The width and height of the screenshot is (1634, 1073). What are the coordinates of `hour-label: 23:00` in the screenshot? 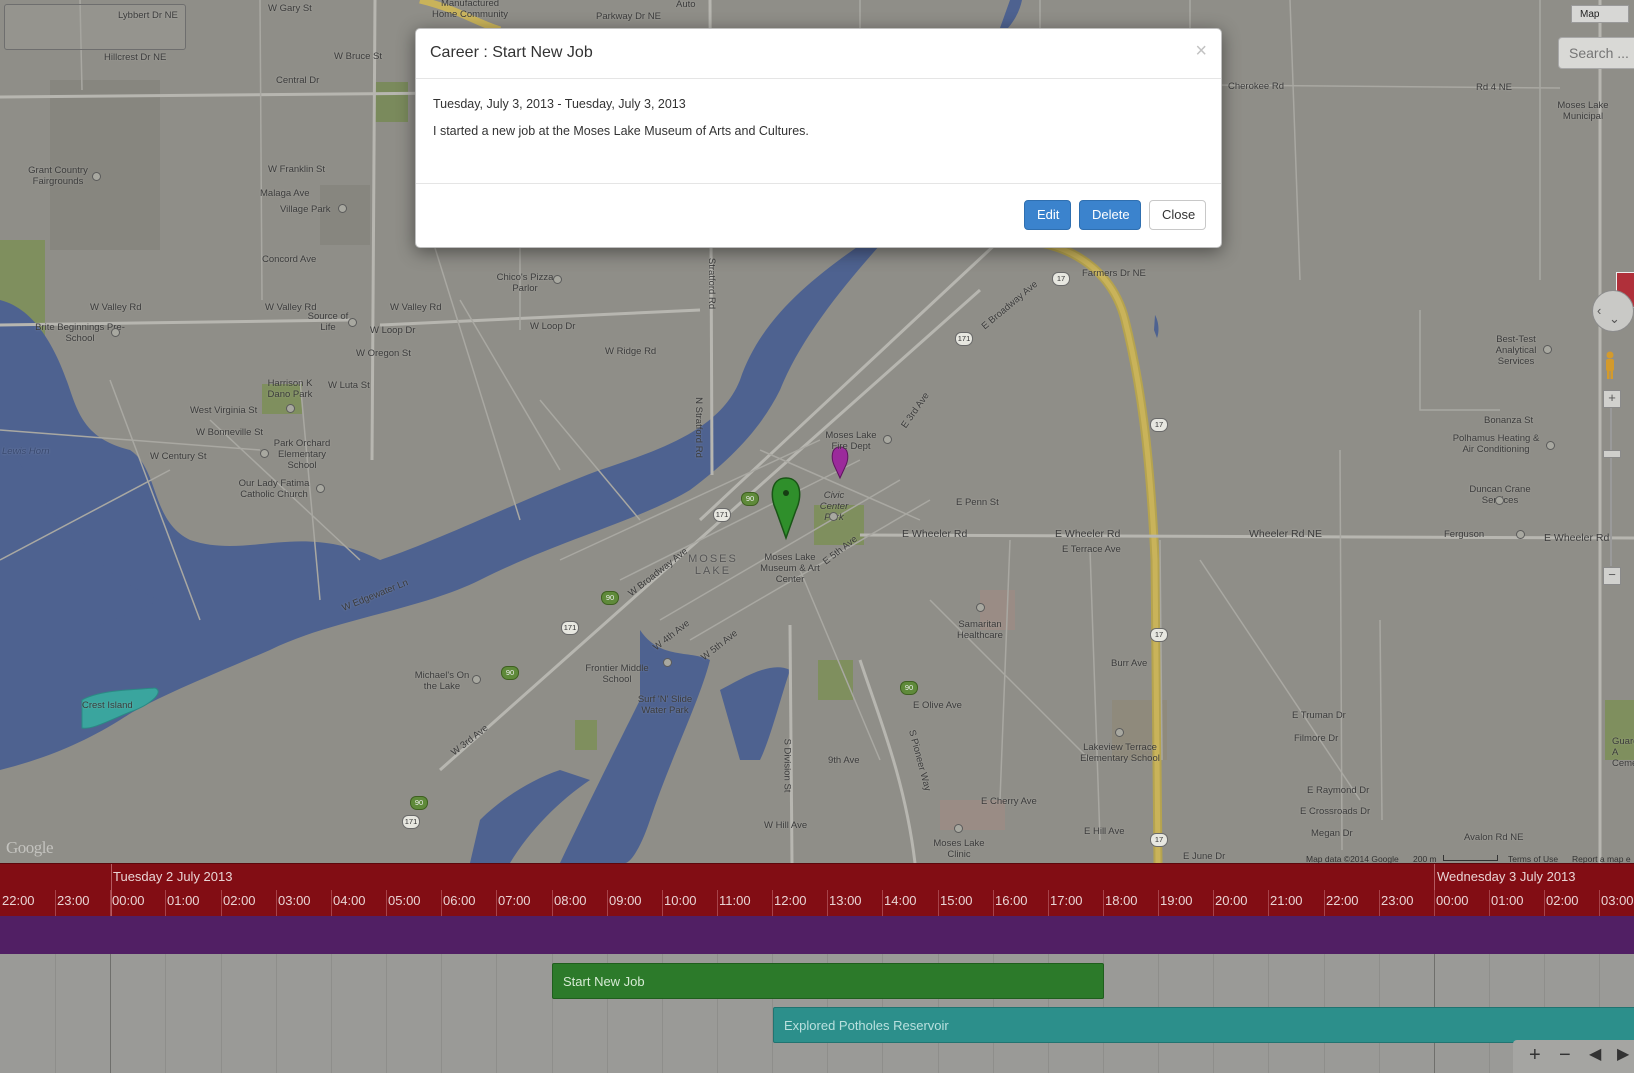 It's located at (73, 900).